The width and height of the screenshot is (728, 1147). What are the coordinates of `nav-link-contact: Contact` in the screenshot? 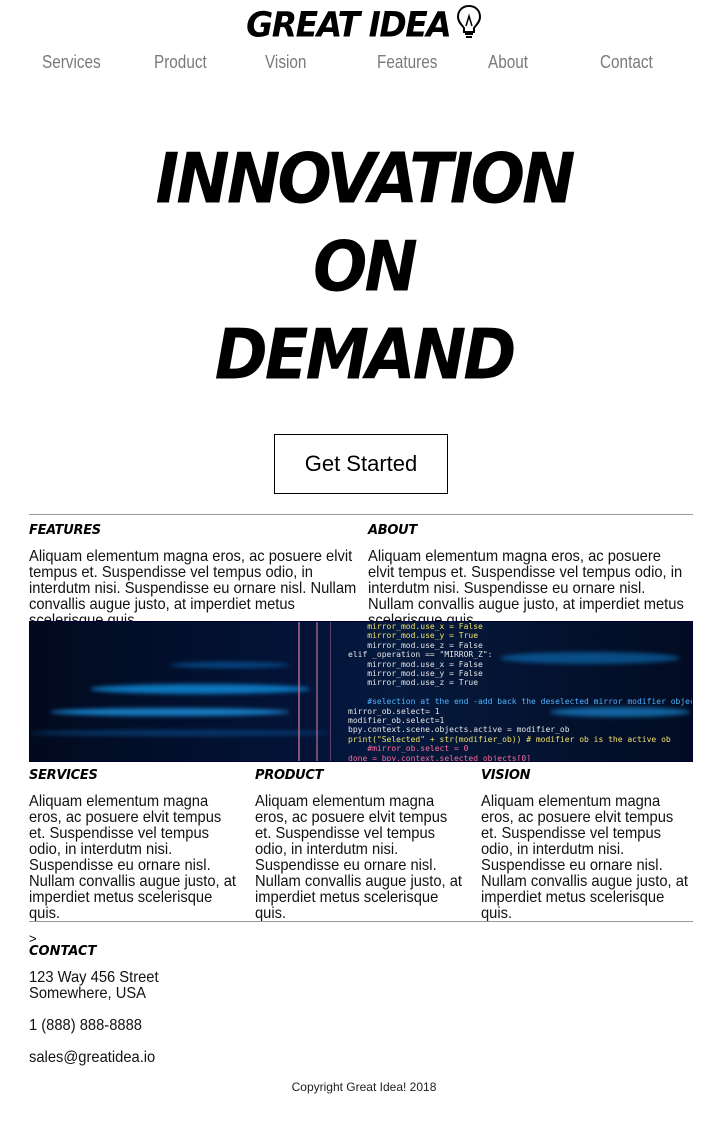 It's located at (626, 62).